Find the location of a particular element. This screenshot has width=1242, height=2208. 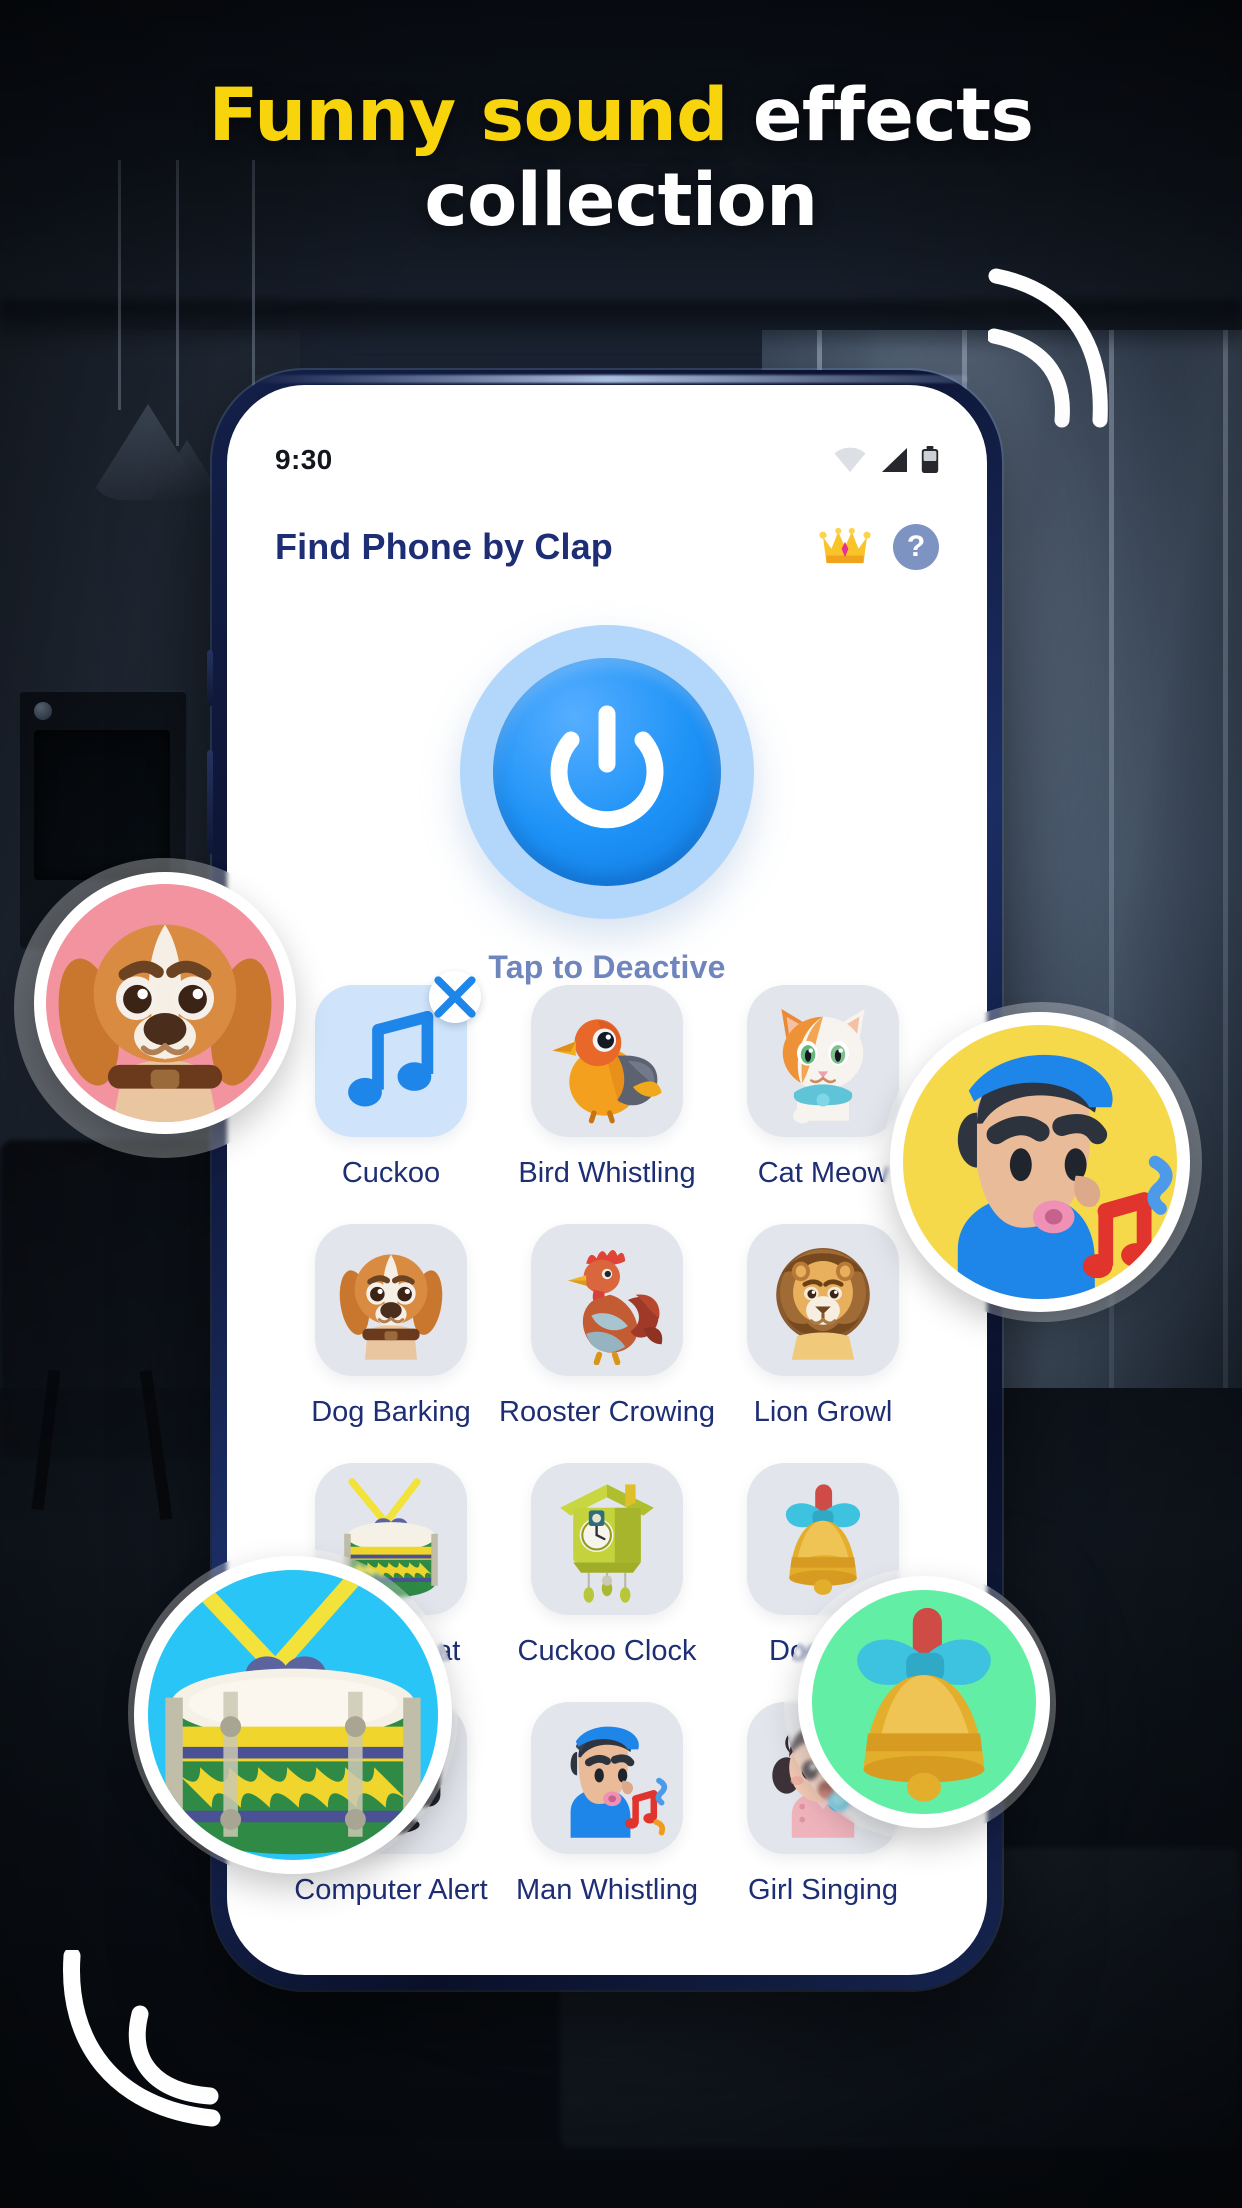

drum-icon is located at coordinates (293, 1712).